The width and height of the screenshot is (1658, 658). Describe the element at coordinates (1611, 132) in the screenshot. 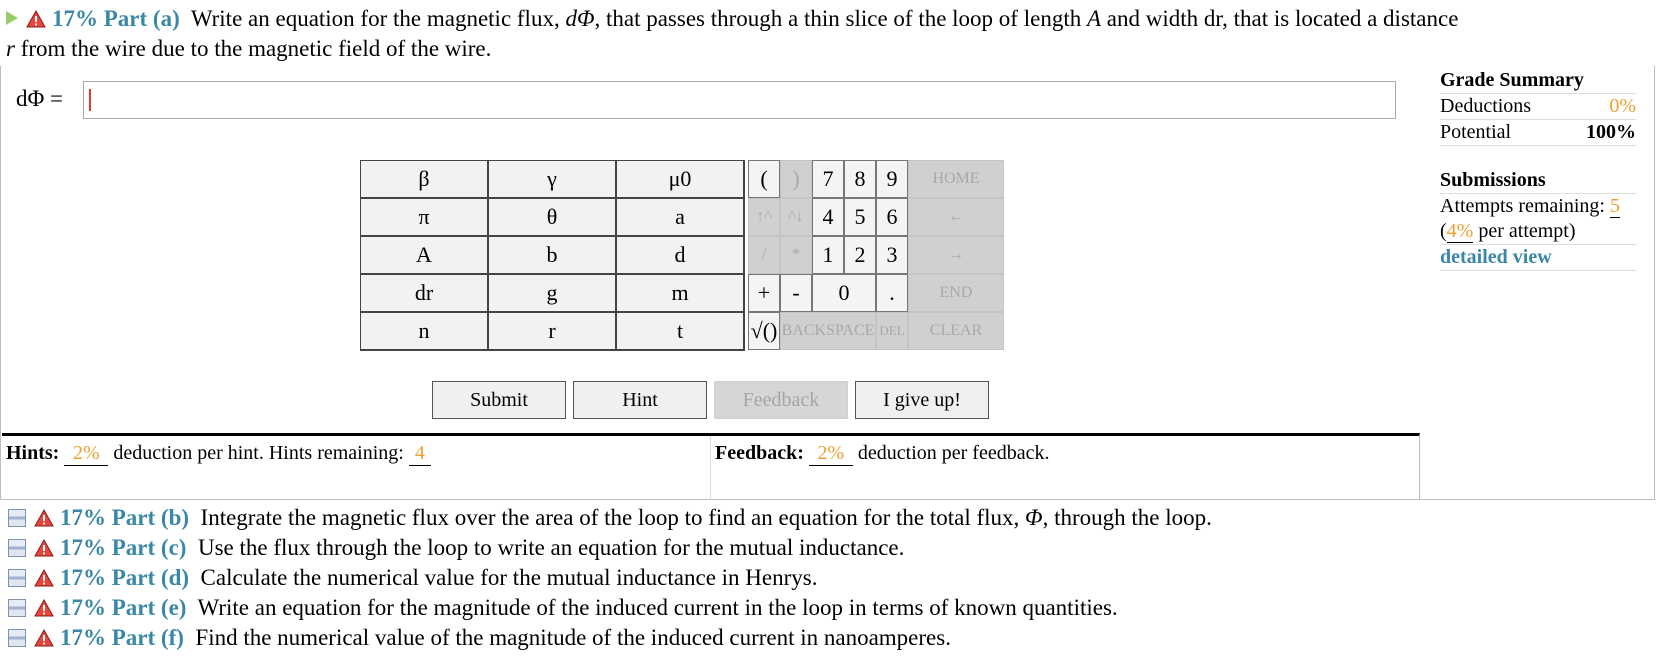

I see `potential-value: 100%` at that location.